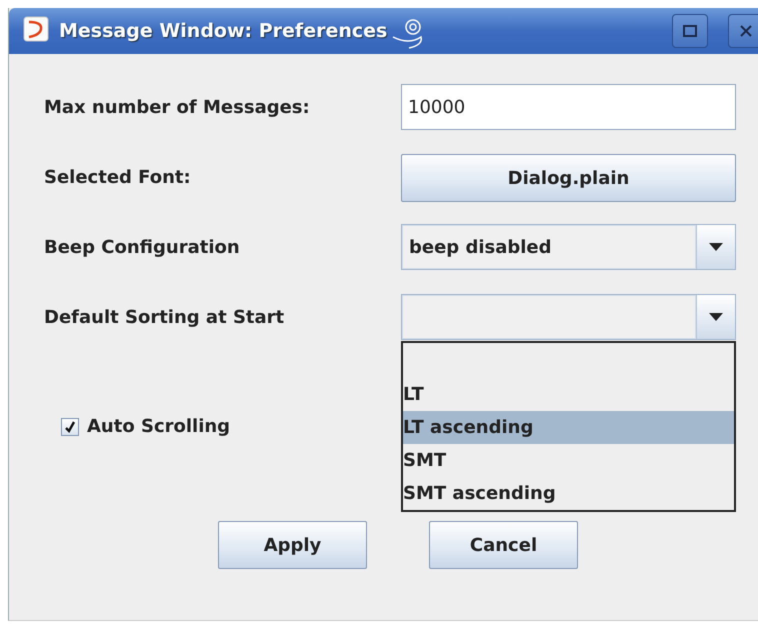 Image resolution: width=758 pixels, height=627 pixels. What do you see at coordinates (568, 493) in the screenshot?
I see `dropdown-option: SMT ascending` at bounding box center [568, 493].